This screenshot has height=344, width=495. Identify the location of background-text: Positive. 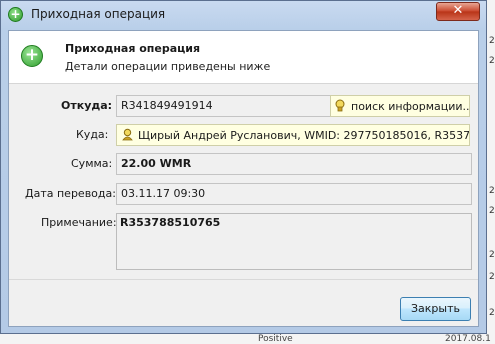
(275, 339).